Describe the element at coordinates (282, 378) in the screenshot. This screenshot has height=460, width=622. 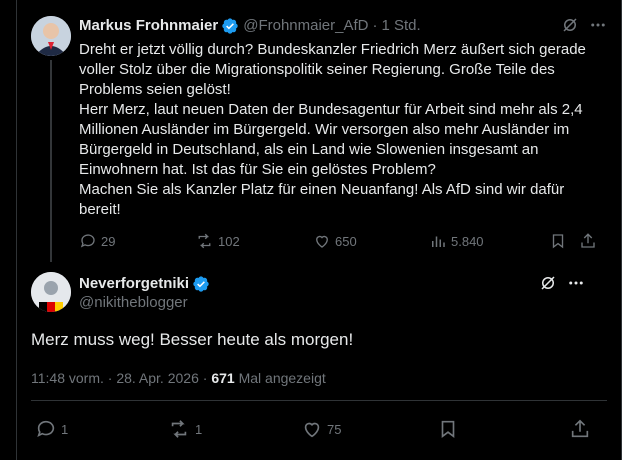
I see `reply-views-label: Mal angezeigt` at that location.